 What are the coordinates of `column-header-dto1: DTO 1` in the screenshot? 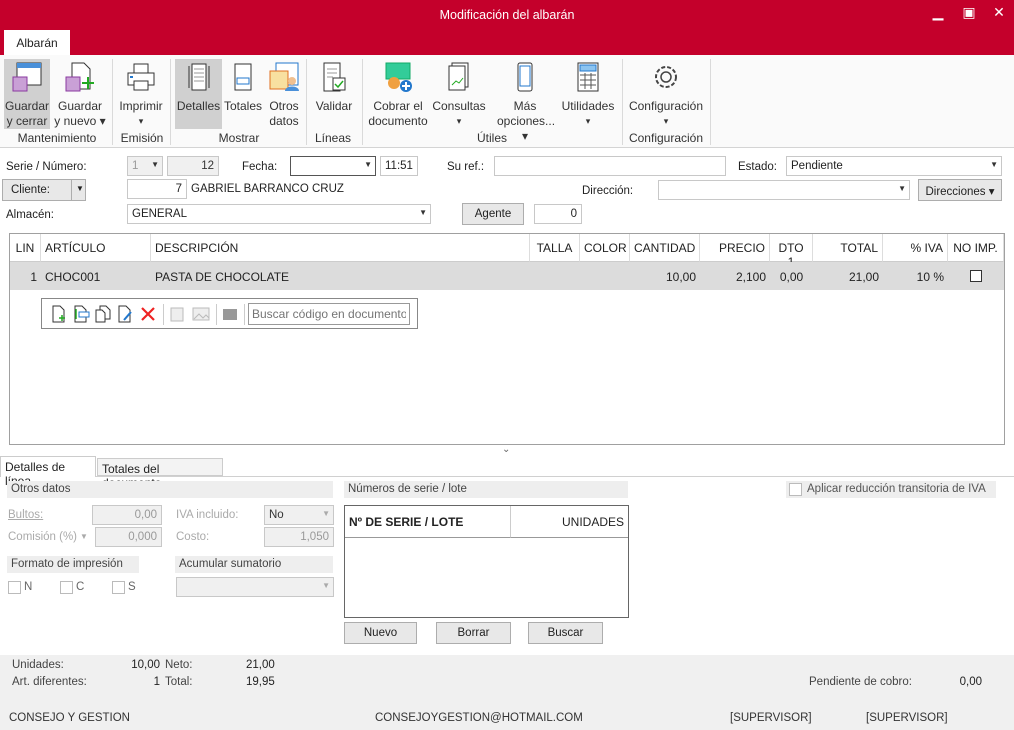 It's located at (791, 251).